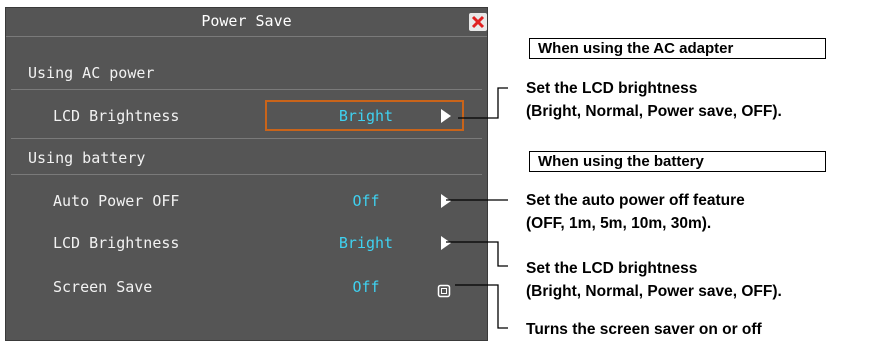 This screenshot has width=877, height=347. I want to click on battery-label-box: When using the battery, so click(677, 161).